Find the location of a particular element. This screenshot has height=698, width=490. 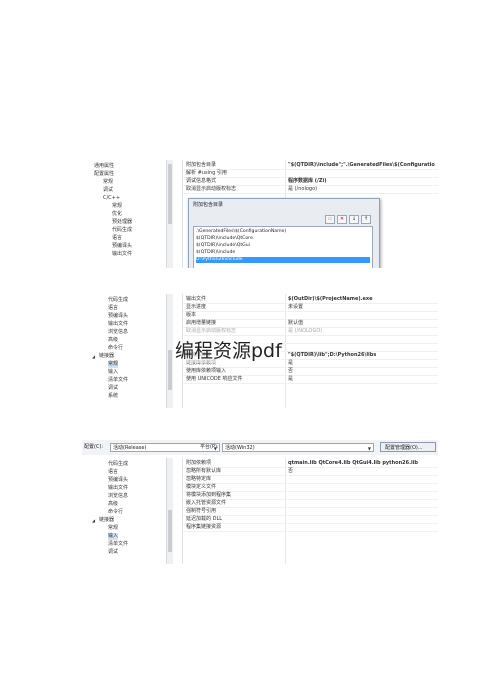

property-row: 使用库依赖项输入 否 is located at coordinates (310, 372).